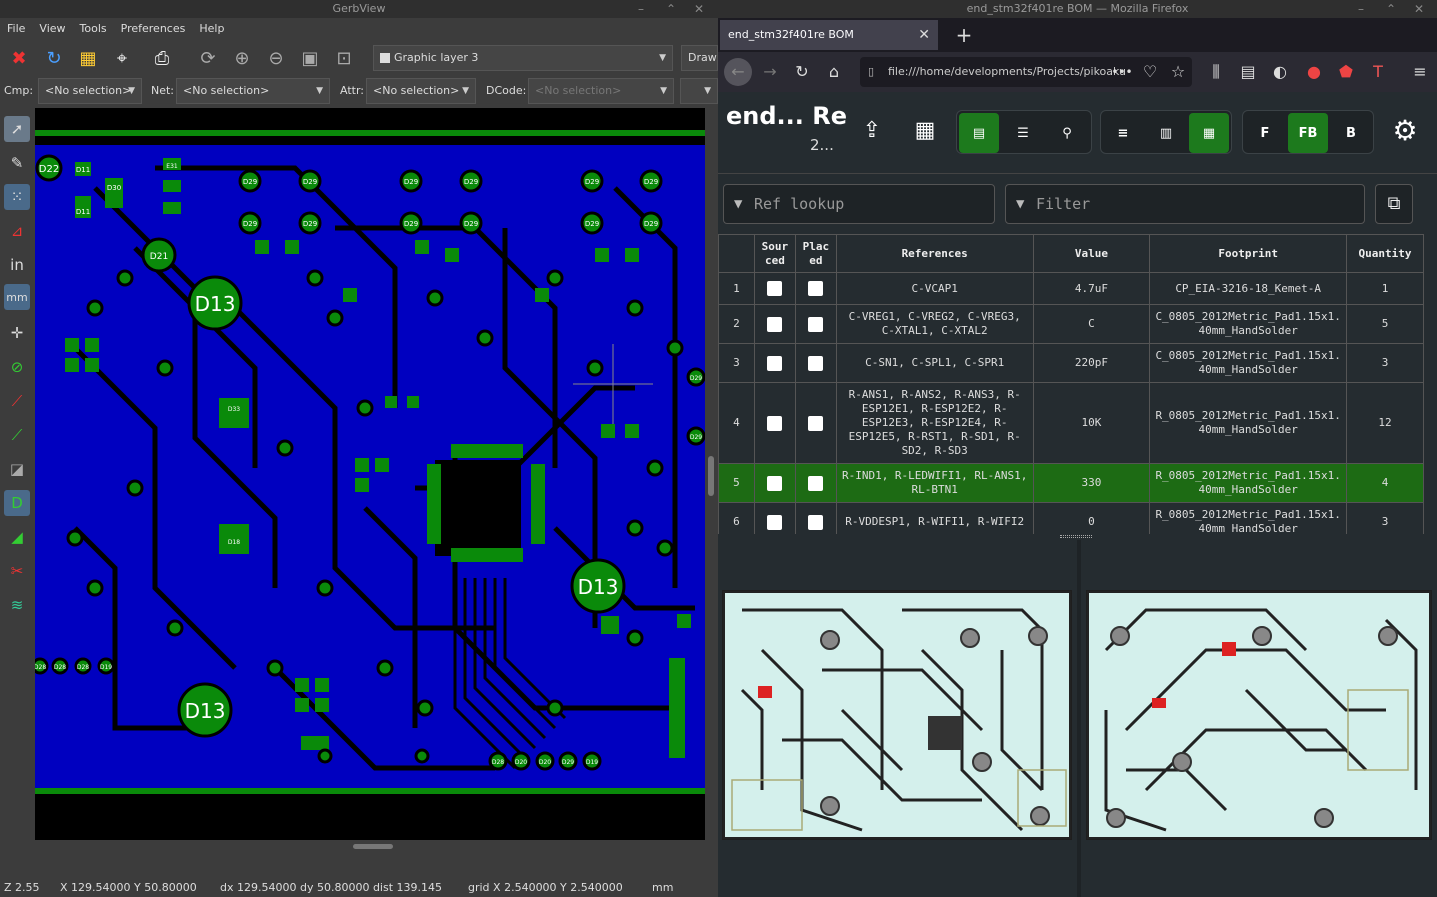  What do you see at coordinates (1166, 133) in the screenshot?
I see `grouped-fb-icon: ▥` at bounding box center [1166, 133].